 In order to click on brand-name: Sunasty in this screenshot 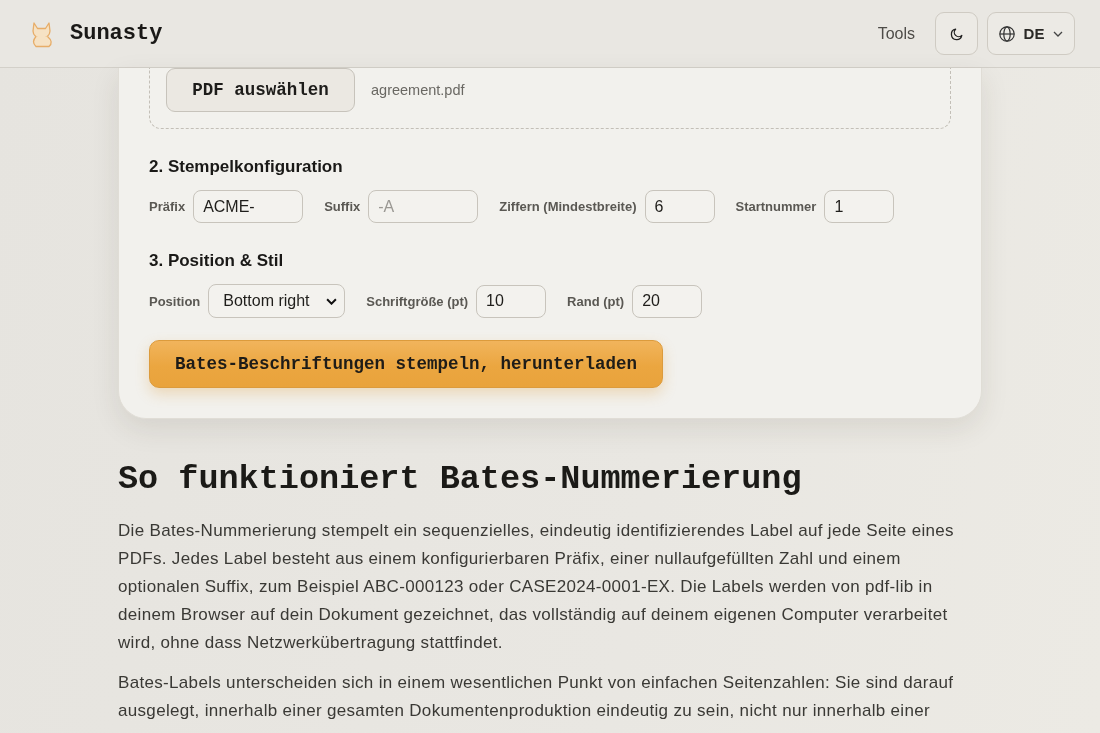, I will do `click(116, 33)`.